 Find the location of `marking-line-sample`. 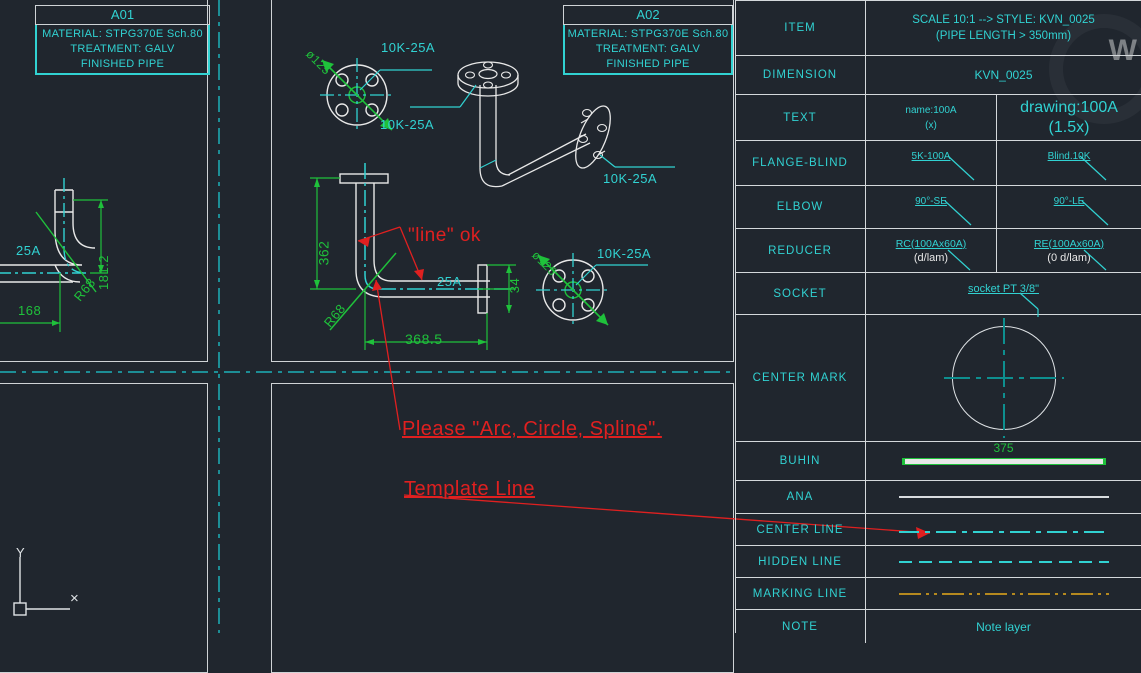

marking-line-sample is located at coordinates (1003, 594).